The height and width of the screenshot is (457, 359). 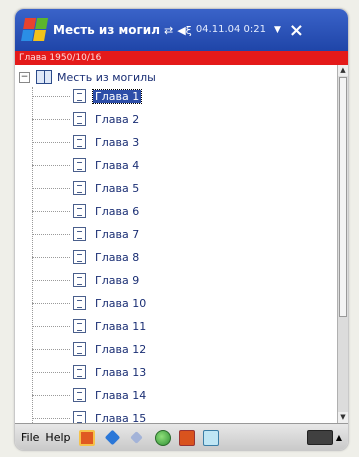 I want to click on document-icon, so click(x=210, y=437).